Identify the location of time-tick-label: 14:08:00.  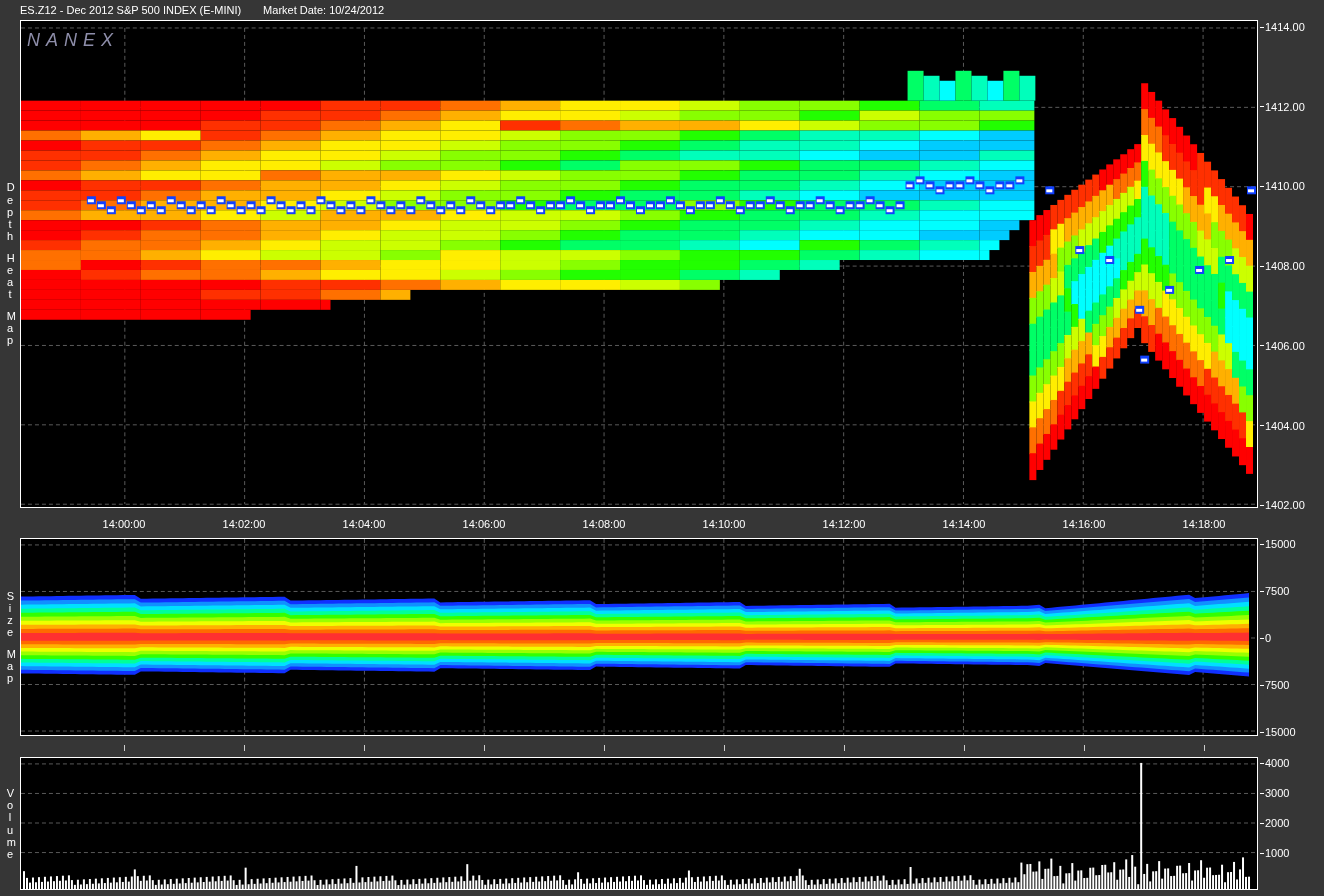
(604, 524).